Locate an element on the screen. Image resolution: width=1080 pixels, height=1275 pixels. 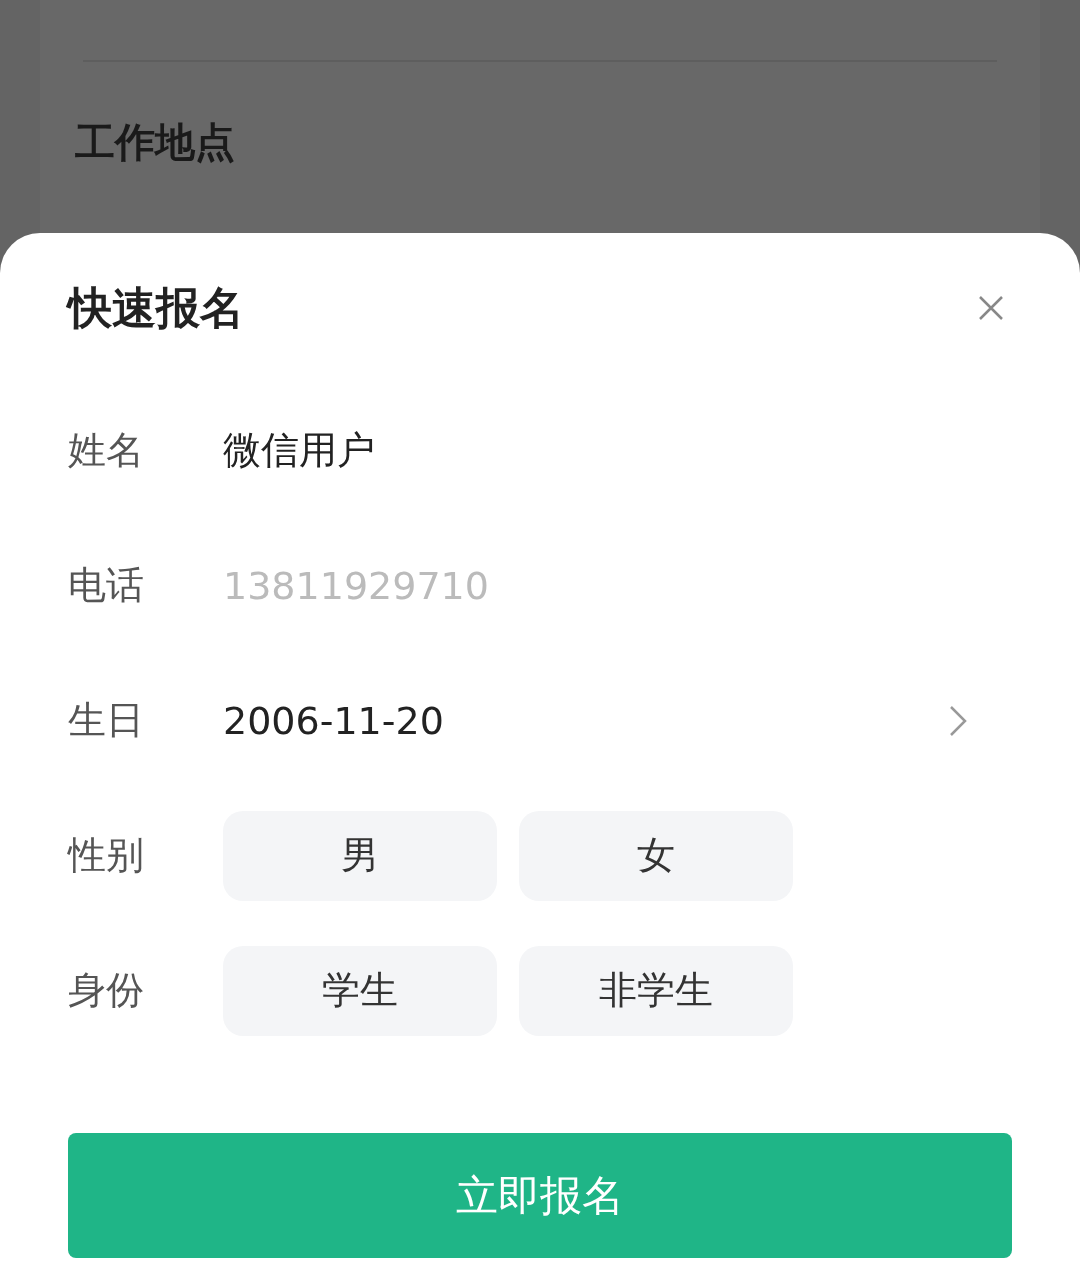
option-button: 学生 is located at coordinates (360, 990).